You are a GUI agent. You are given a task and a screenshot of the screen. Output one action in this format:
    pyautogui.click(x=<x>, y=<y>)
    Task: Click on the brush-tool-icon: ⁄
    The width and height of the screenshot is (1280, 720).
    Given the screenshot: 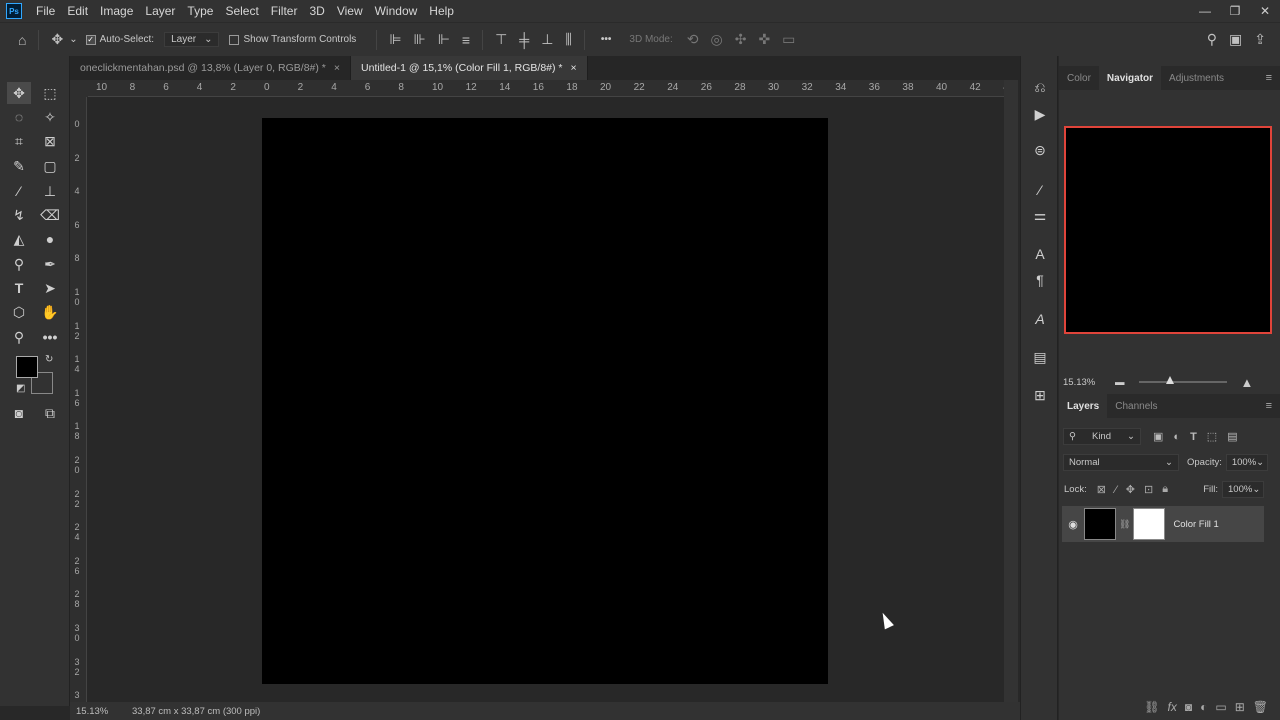 What is the action you would take?
    pyautogui.click(x=19, y=191)
    